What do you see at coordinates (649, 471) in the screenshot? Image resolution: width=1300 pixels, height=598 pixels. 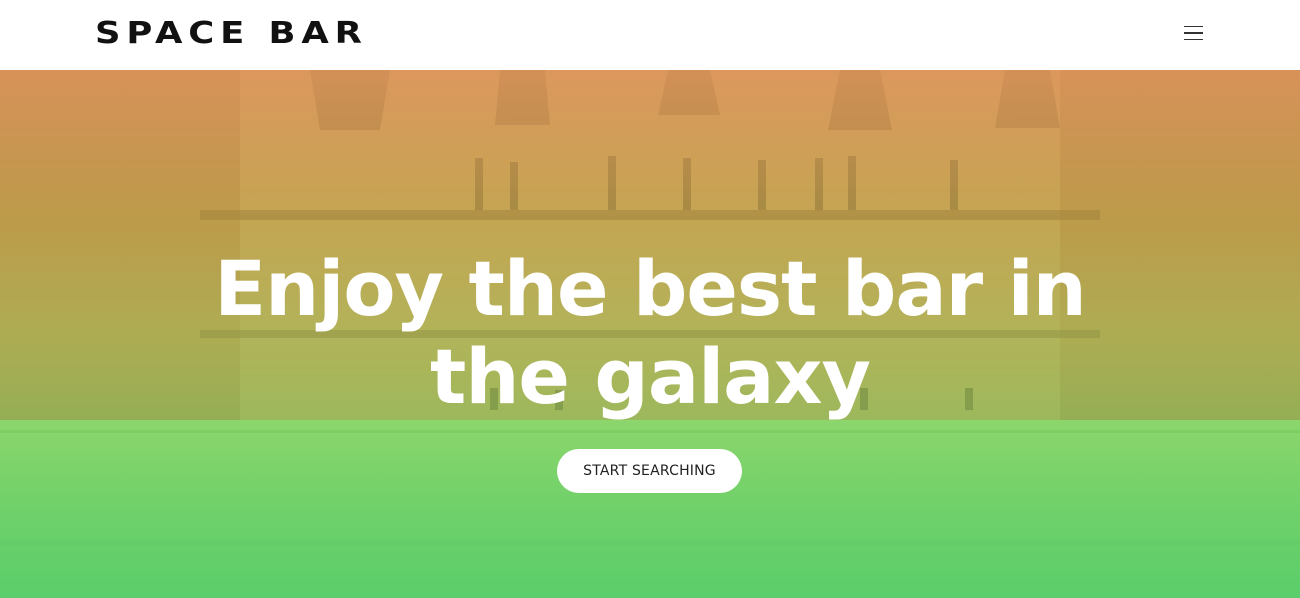 I see `start-searching-button: START SEARCHING` at bounding box center [649, 471].